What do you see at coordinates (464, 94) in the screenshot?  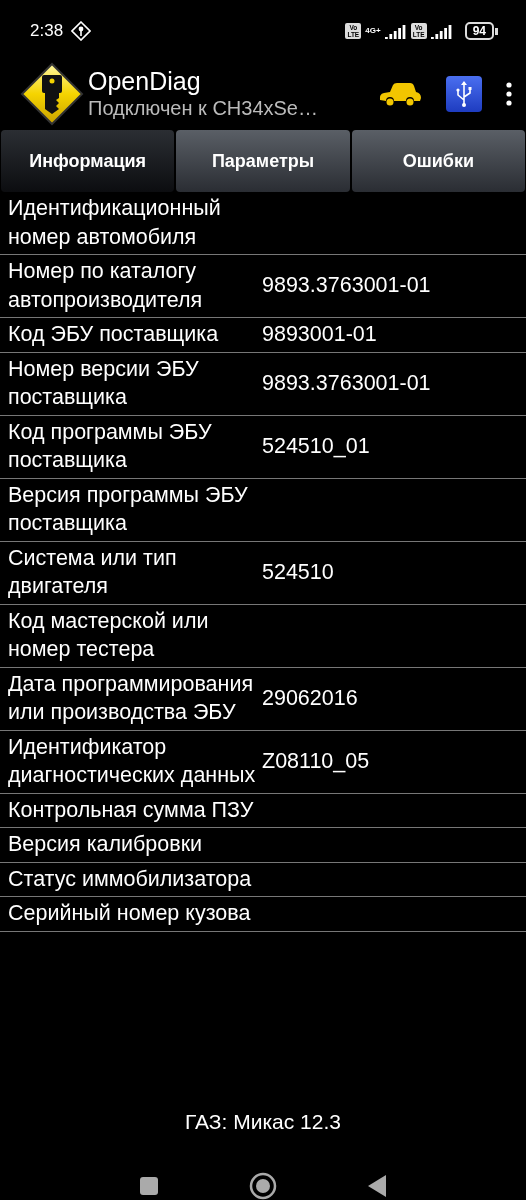 I see `usb-icon` at bounding box center [464, 94].